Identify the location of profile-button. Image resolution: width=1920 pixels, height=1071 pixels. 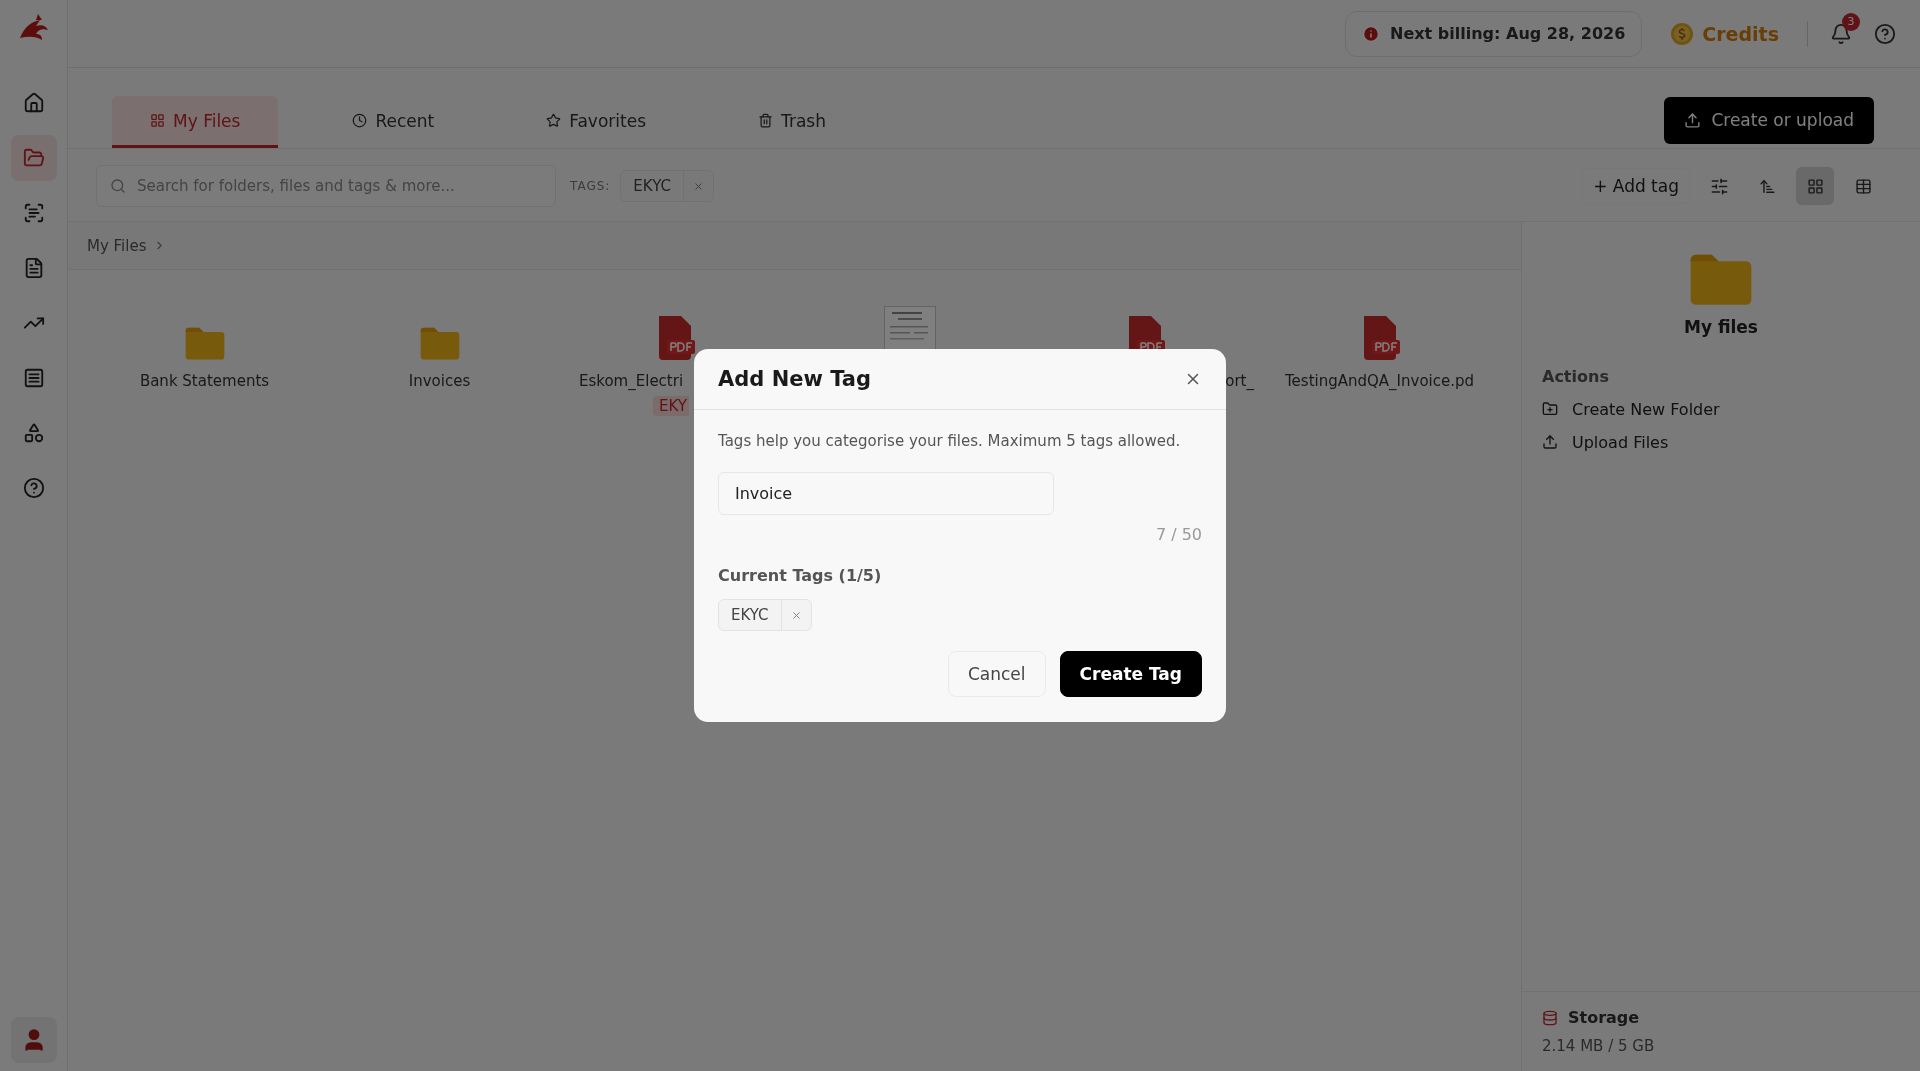
(33, 1040).